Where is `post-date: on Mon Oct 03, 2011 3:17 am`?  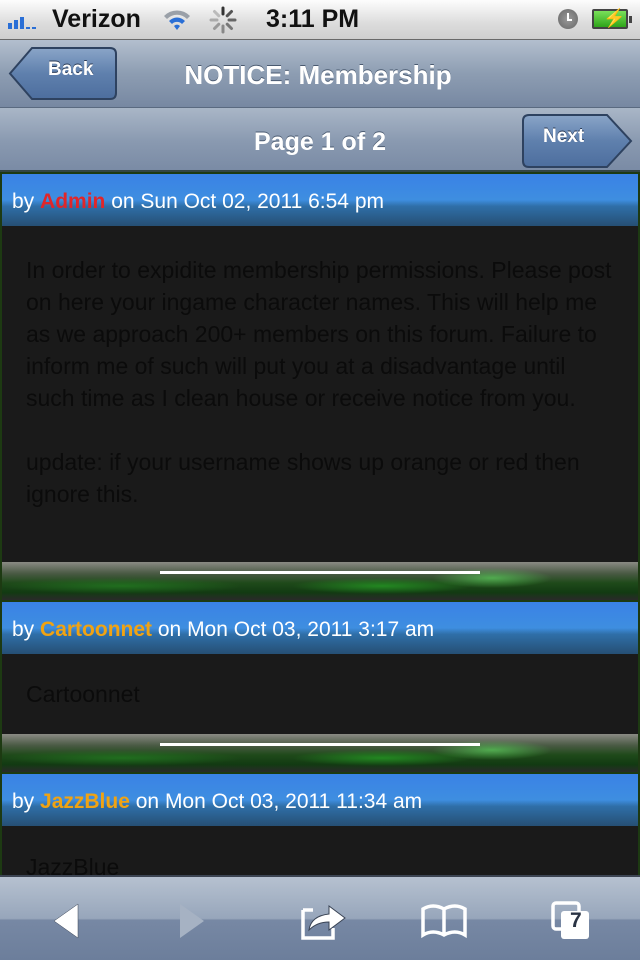
post-date: on Mon Oct 03, 2011 3:17 am is located at coordinates (296, 629).